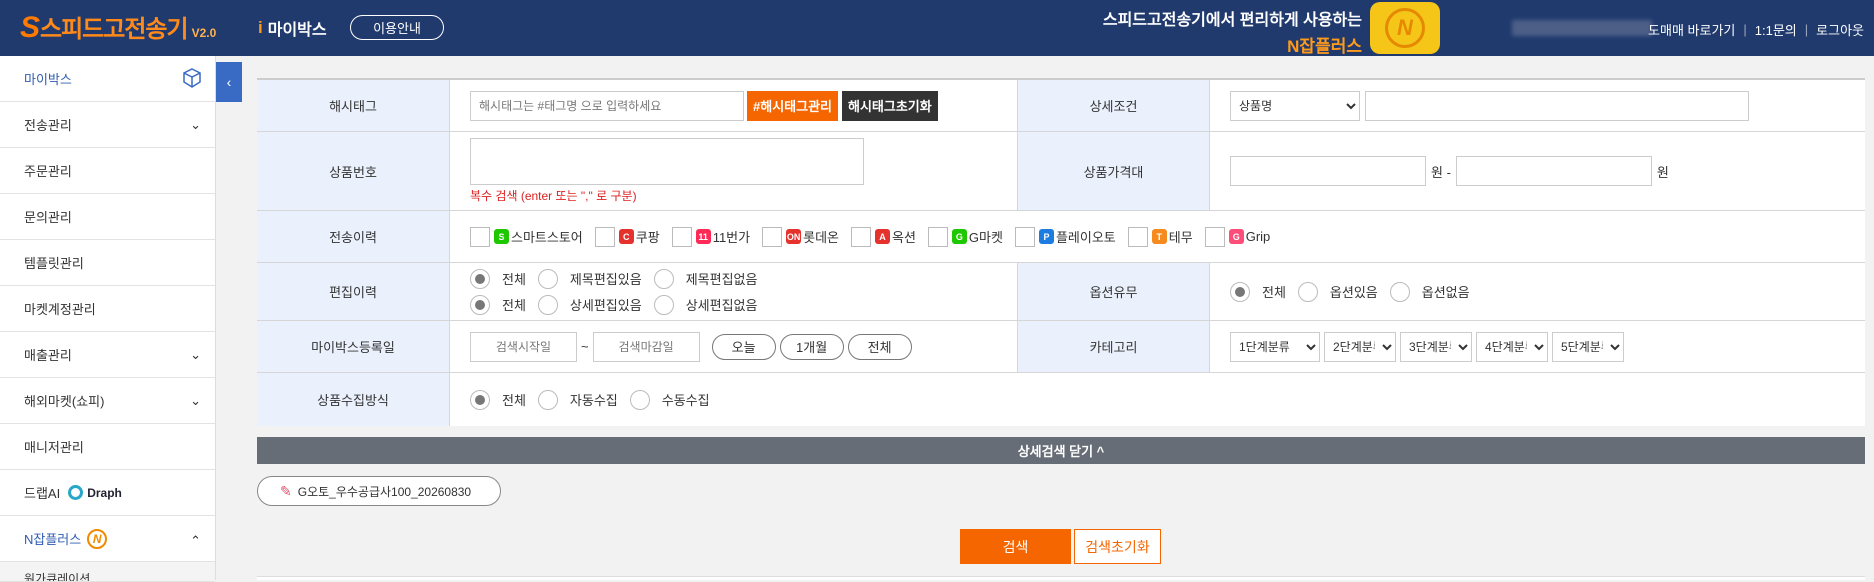 This screenshot has height=582, width=1874. What do you see at coordinates (890, 105) in the screenshot?
I see `hashtag-reset-button: 해시태그초기화` at bounding box center [890, 105].